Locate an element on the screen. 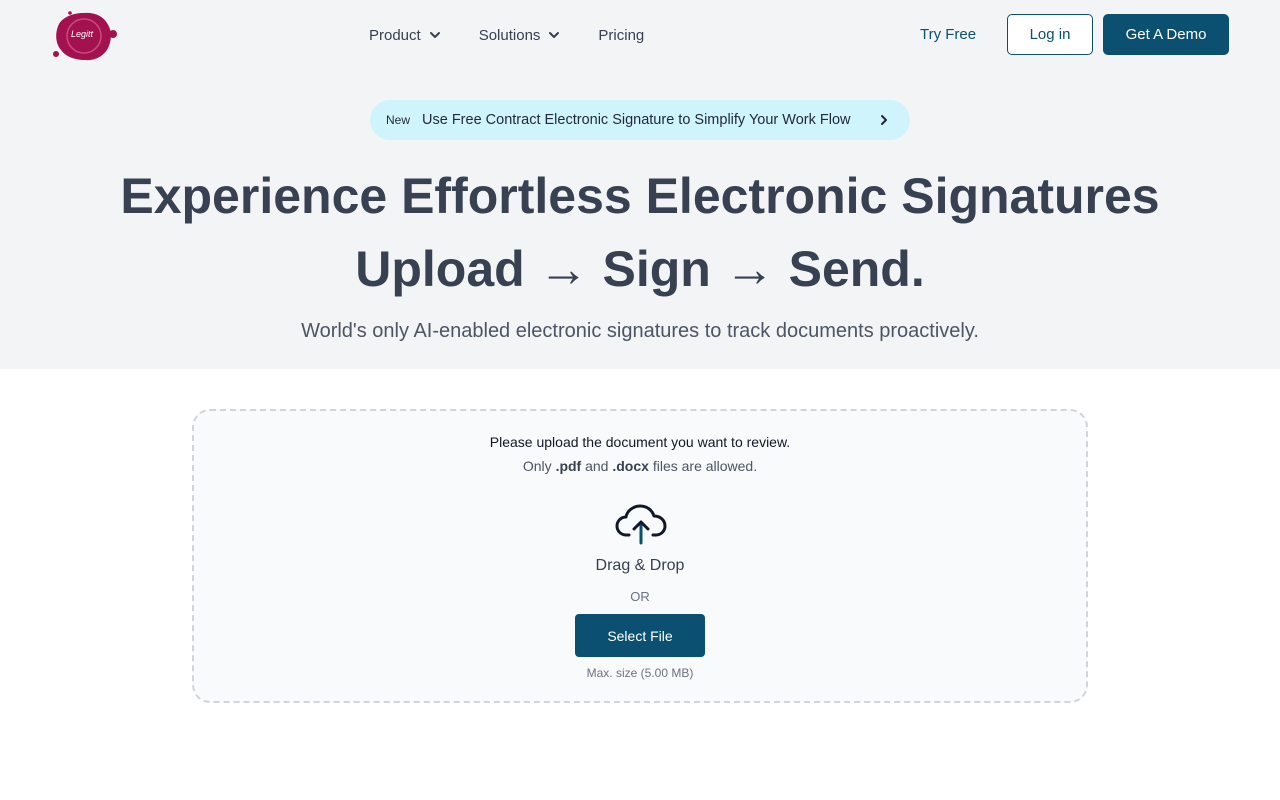 This screenshot has height=800, width=1280. nav-product: Product is located at coordinates (405, 35).